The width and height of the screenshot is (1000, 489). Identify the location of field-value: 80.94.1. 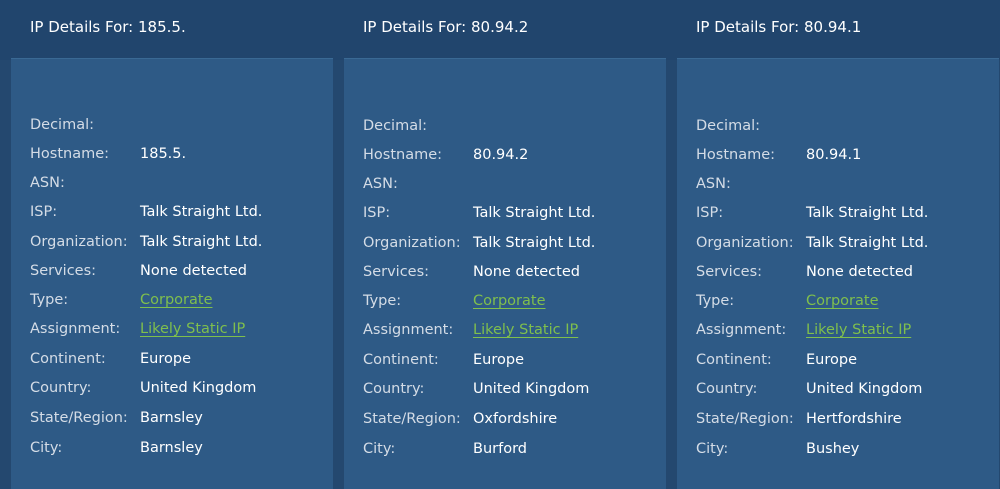
(834, 155).